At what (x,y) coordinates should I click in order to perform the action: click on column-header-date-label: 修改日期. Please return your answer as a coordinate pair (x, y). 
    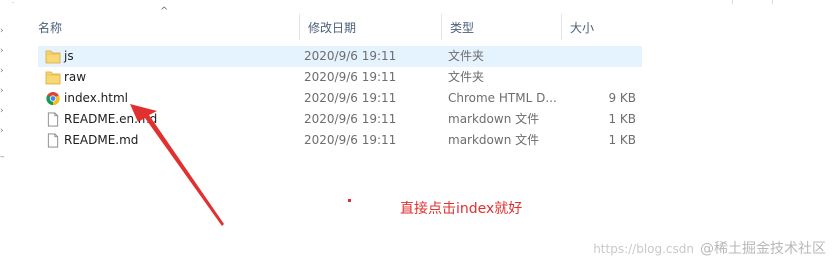
    Looking at the image, I should click on (332, 28).